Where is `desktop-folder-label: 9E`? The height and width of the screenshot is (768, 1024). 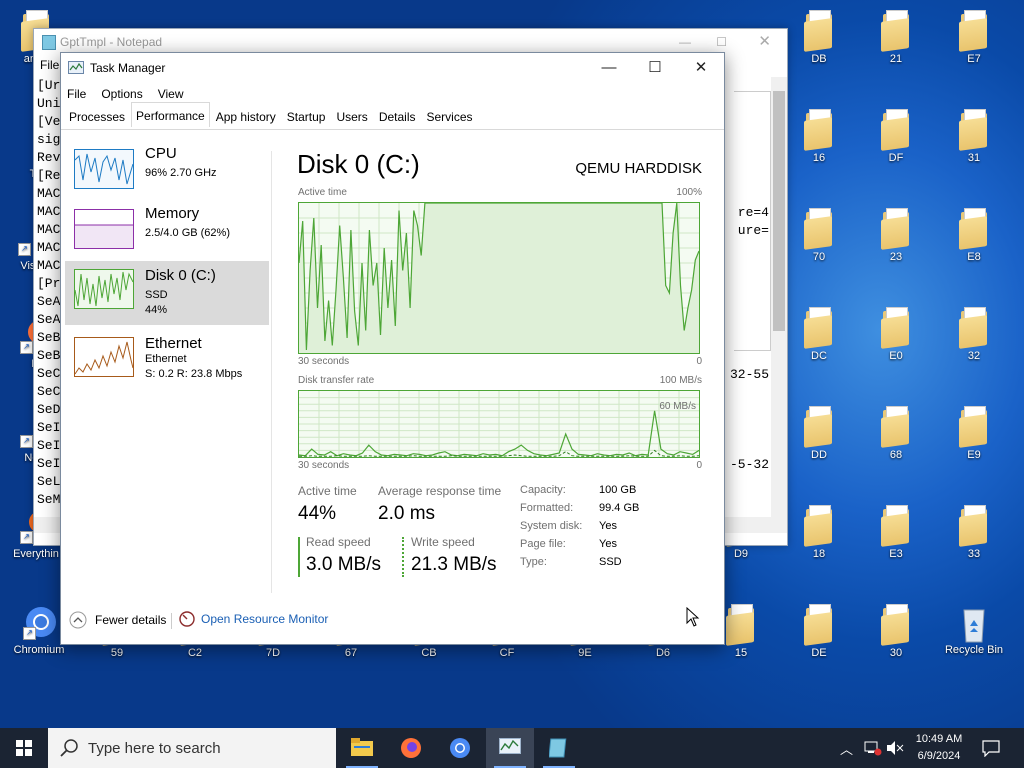
desktop-folder-label: 9E is located at coordinates (585, 653).